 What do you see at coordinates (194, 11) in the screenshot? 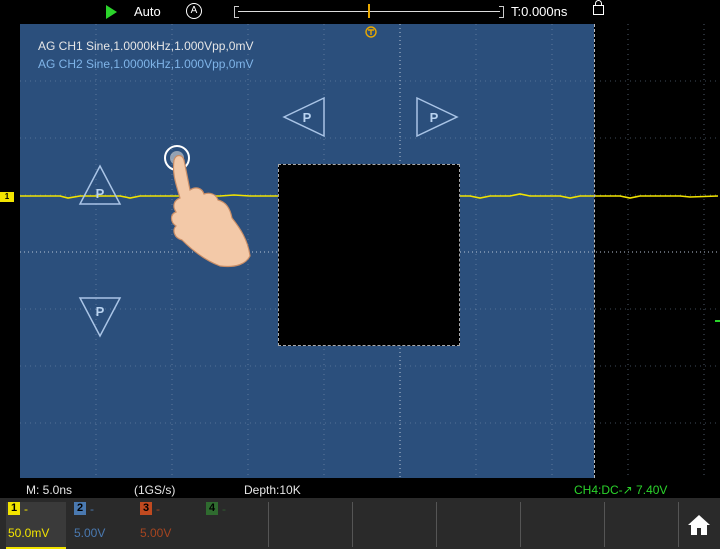
I see `auto-measure-icon: A` at bounding box center [194, 11].